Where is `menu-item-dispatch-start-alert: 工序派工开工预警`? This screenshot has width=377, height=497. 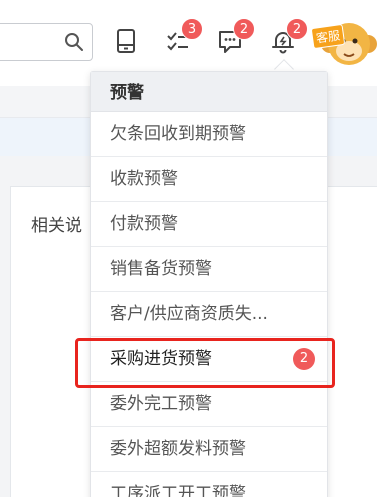 menu-item-dispatch-start-alert: 工序派工开工预警 is located at coordinates (209, 484).